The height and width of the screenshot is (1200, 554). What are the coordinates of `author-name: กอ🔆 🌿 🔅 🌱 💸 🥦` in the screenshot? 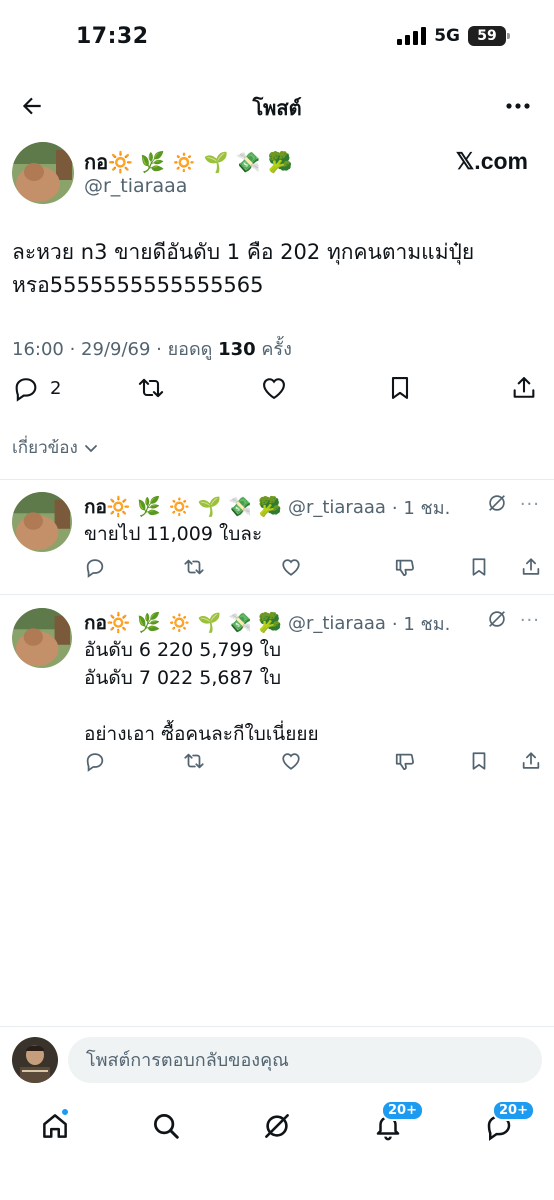 It's located at (188, 162).